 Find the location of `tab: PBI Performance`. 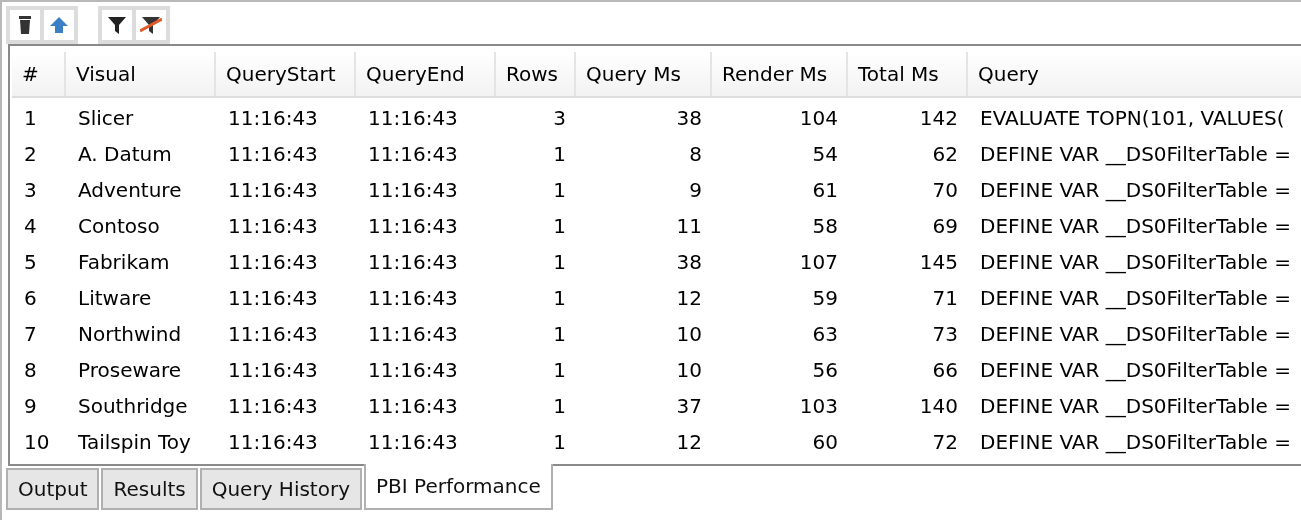

tab: PBI Performance is located at coordinates (458, 487).